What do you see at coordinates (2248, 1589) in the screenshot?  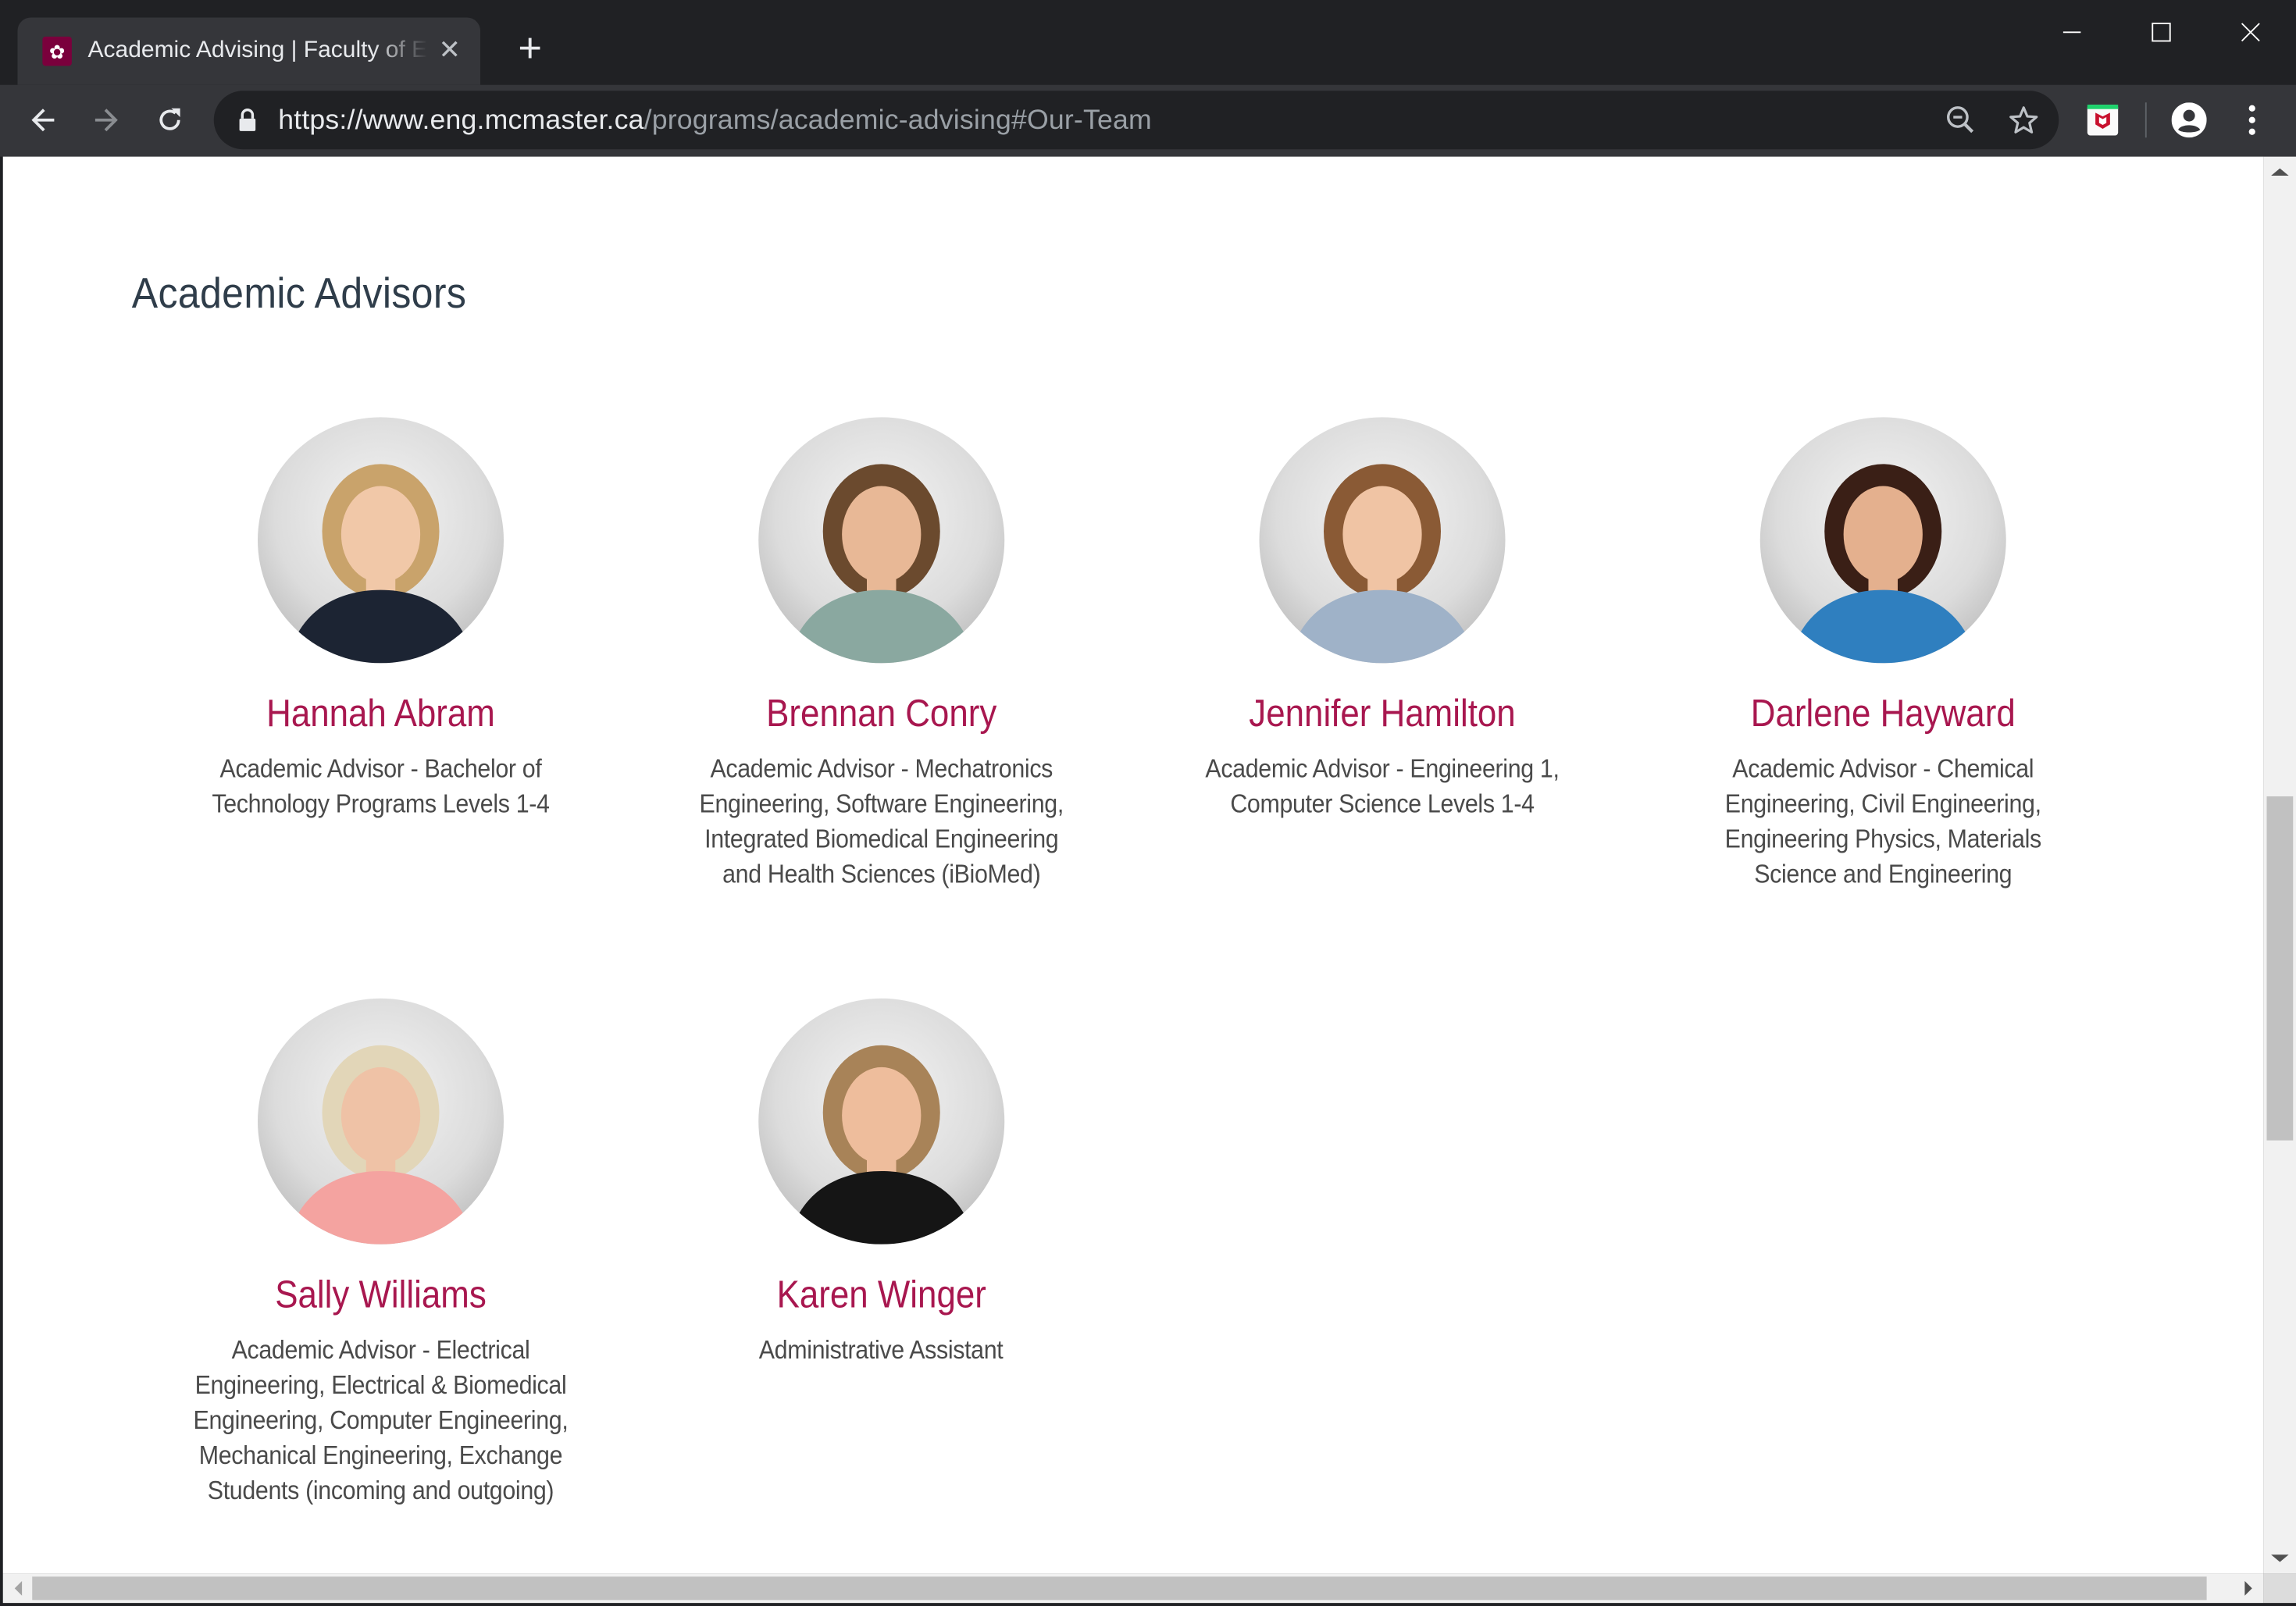 I see `scroll-right-arrow-icon` at bounding box center [2248, 1589].